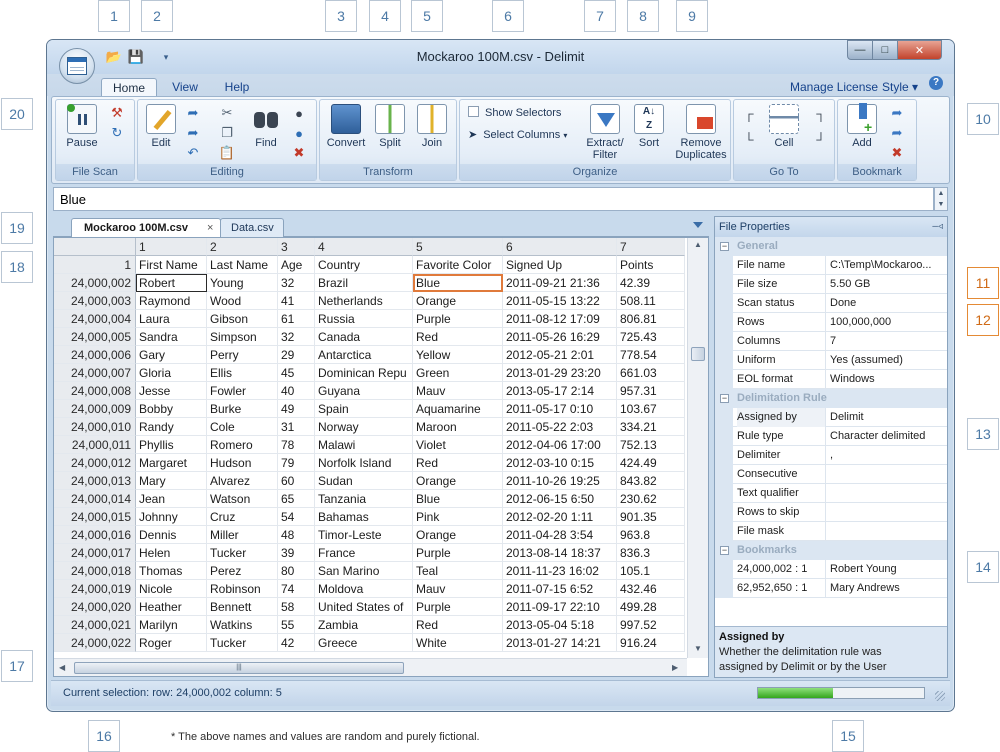 This screenshot has width=1000, height=752. I want to click on table-cell: Dominican Repu, so click(364, 373).